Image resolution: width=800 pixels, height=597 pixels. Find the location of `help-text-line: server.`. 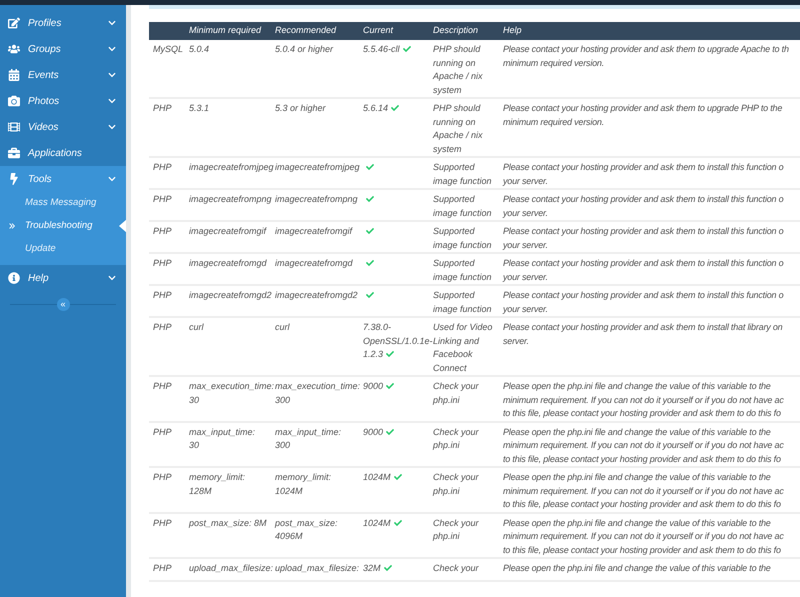

help-text-line: server. is located at coordinates (516, 341).